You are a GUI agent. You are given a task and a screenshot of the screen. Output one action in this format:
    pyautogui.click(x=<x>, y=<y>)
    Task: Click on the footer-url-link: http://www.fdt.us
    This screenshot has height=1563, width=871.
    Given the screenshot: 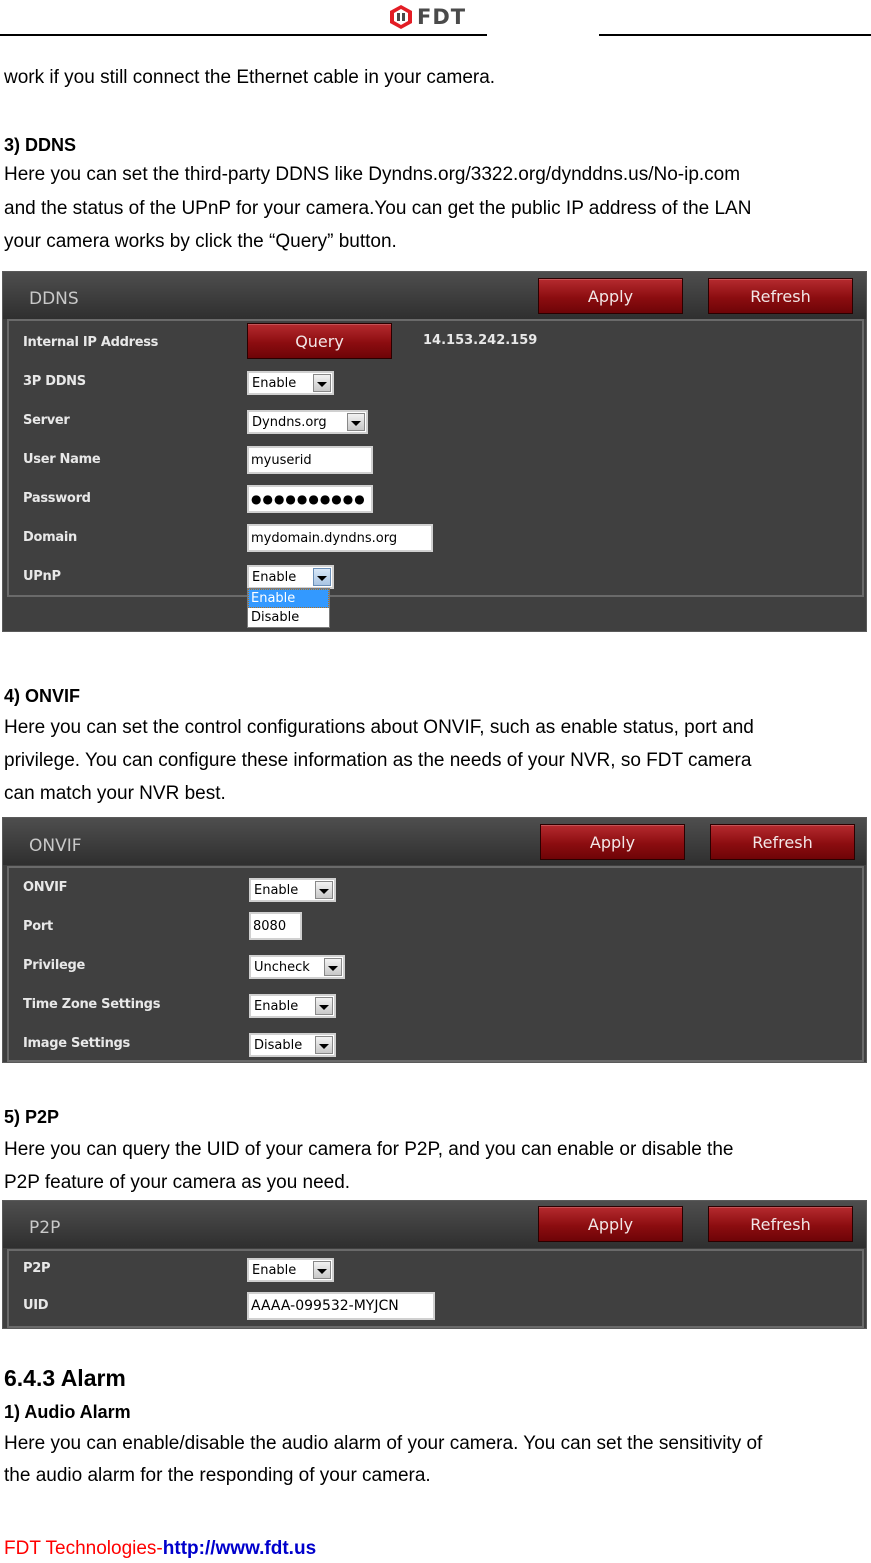 What is the action you would take?
    pyautogui.click(x=239, y=1548)
    